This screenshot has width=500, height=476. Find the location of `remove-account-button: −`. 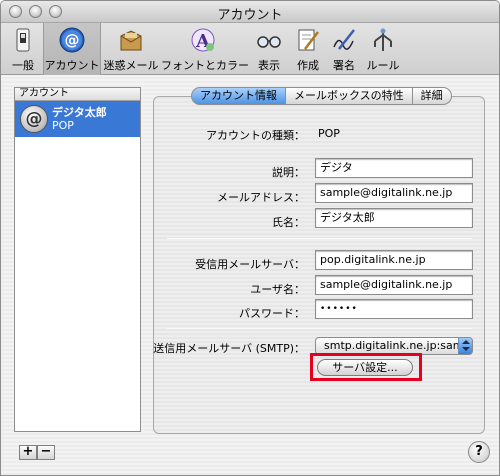

remove-account-button: − is located at coordinates (46, 452).